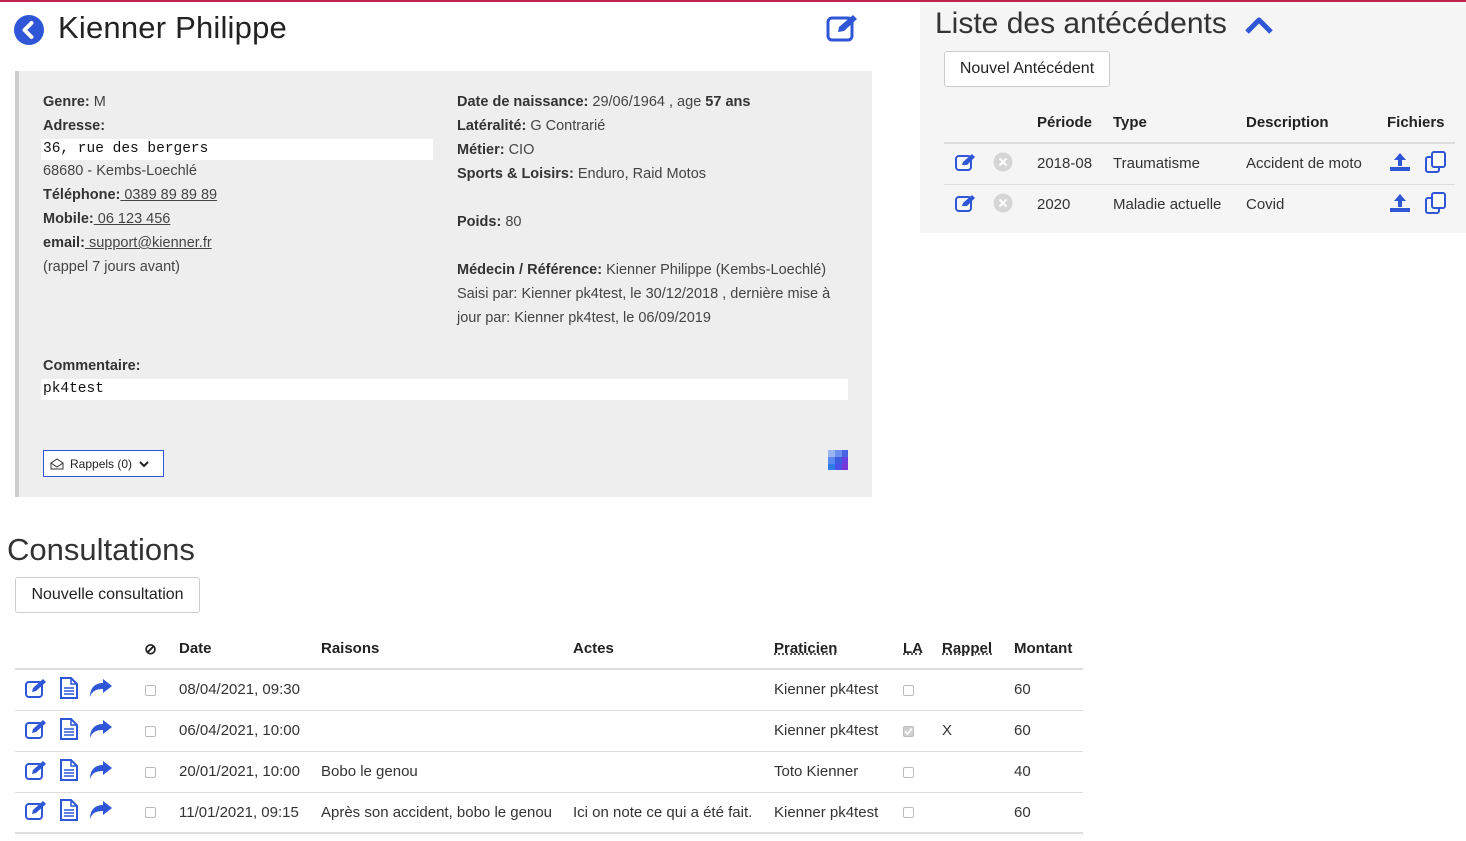 The height and width of the screenshot is (841, 1466). What do you see at coordinates (168, 195) in the screenshot?
I see `telephone-link: 0389 89 89 89` at bounding box center [168, 195].